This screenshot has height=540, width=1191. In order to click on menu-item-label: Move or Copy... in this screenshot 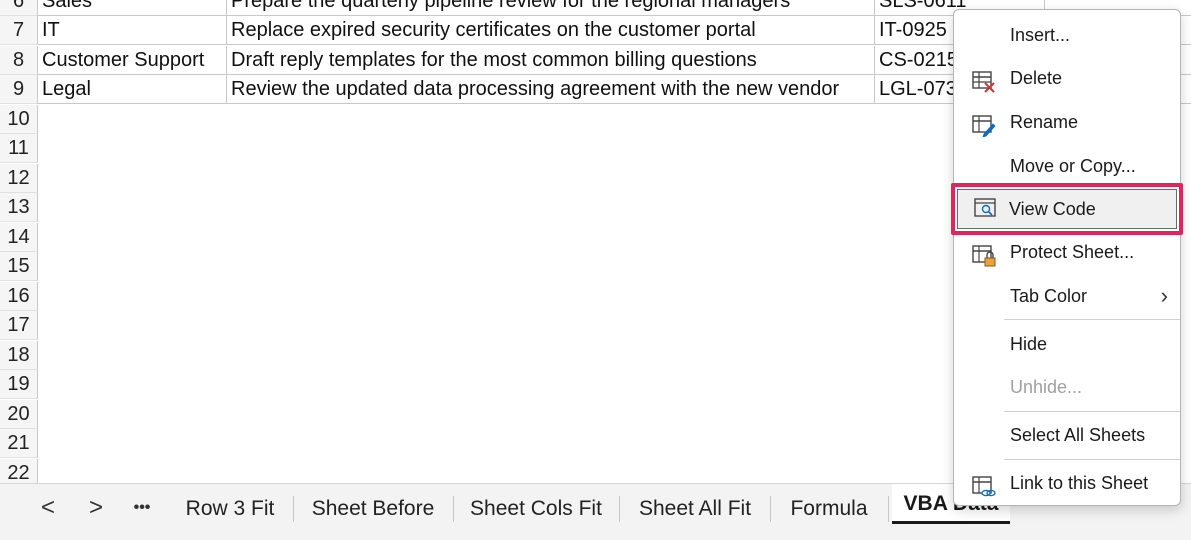, I will do `click(1073, 166)`.